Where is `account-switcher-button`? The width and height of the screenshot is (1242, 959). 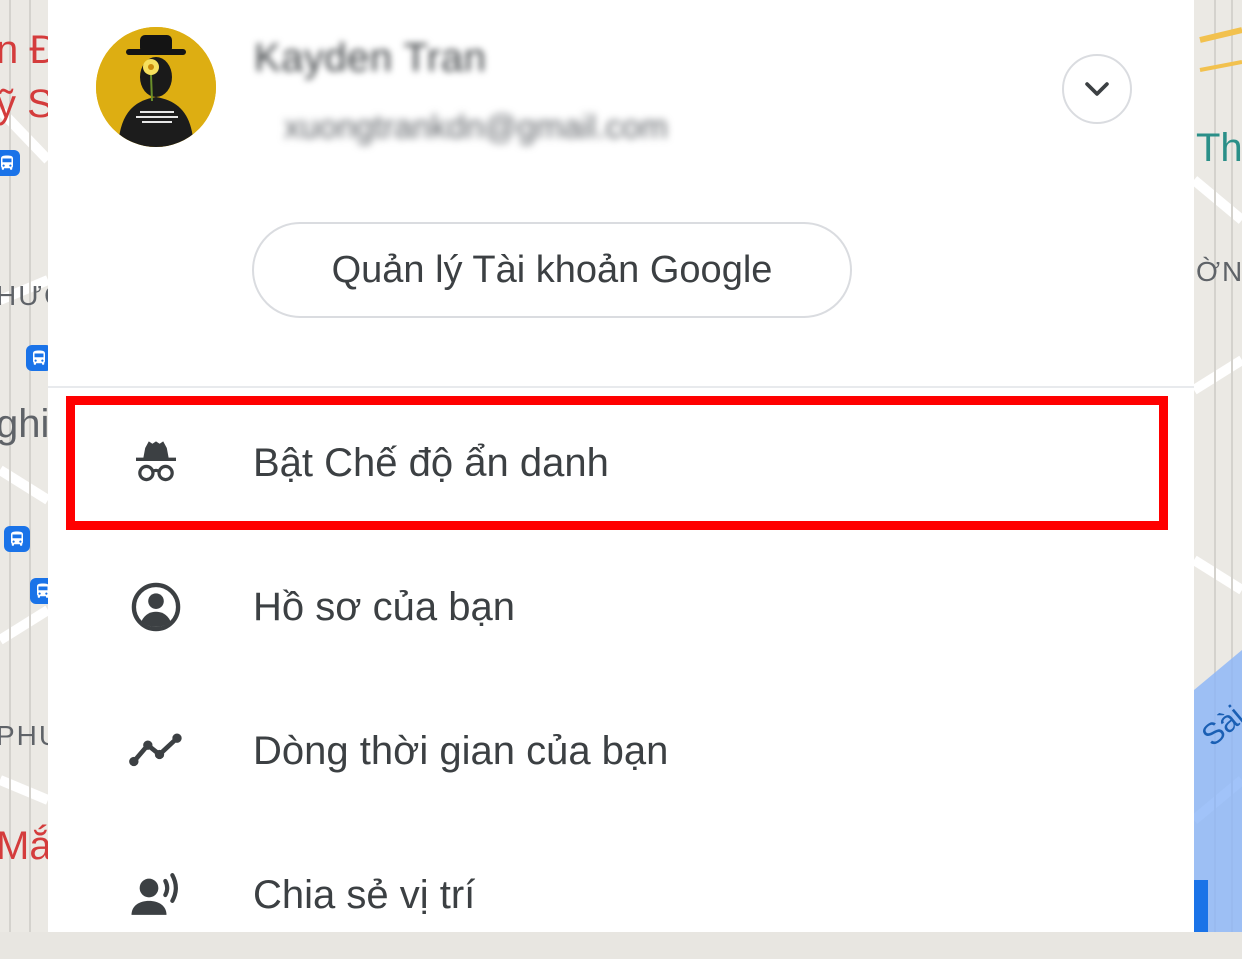
account-switcher-button is located at coordinates (1097, 89).